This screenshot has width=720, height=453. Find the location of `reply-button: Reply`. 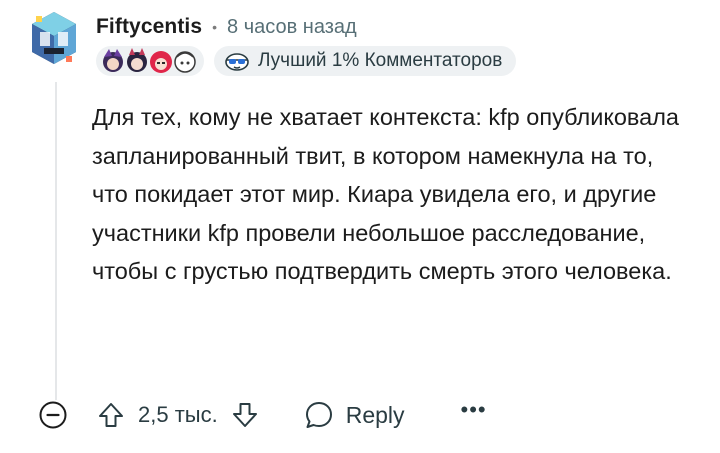

reply-button: Reply is located at coordinates (354, 415).